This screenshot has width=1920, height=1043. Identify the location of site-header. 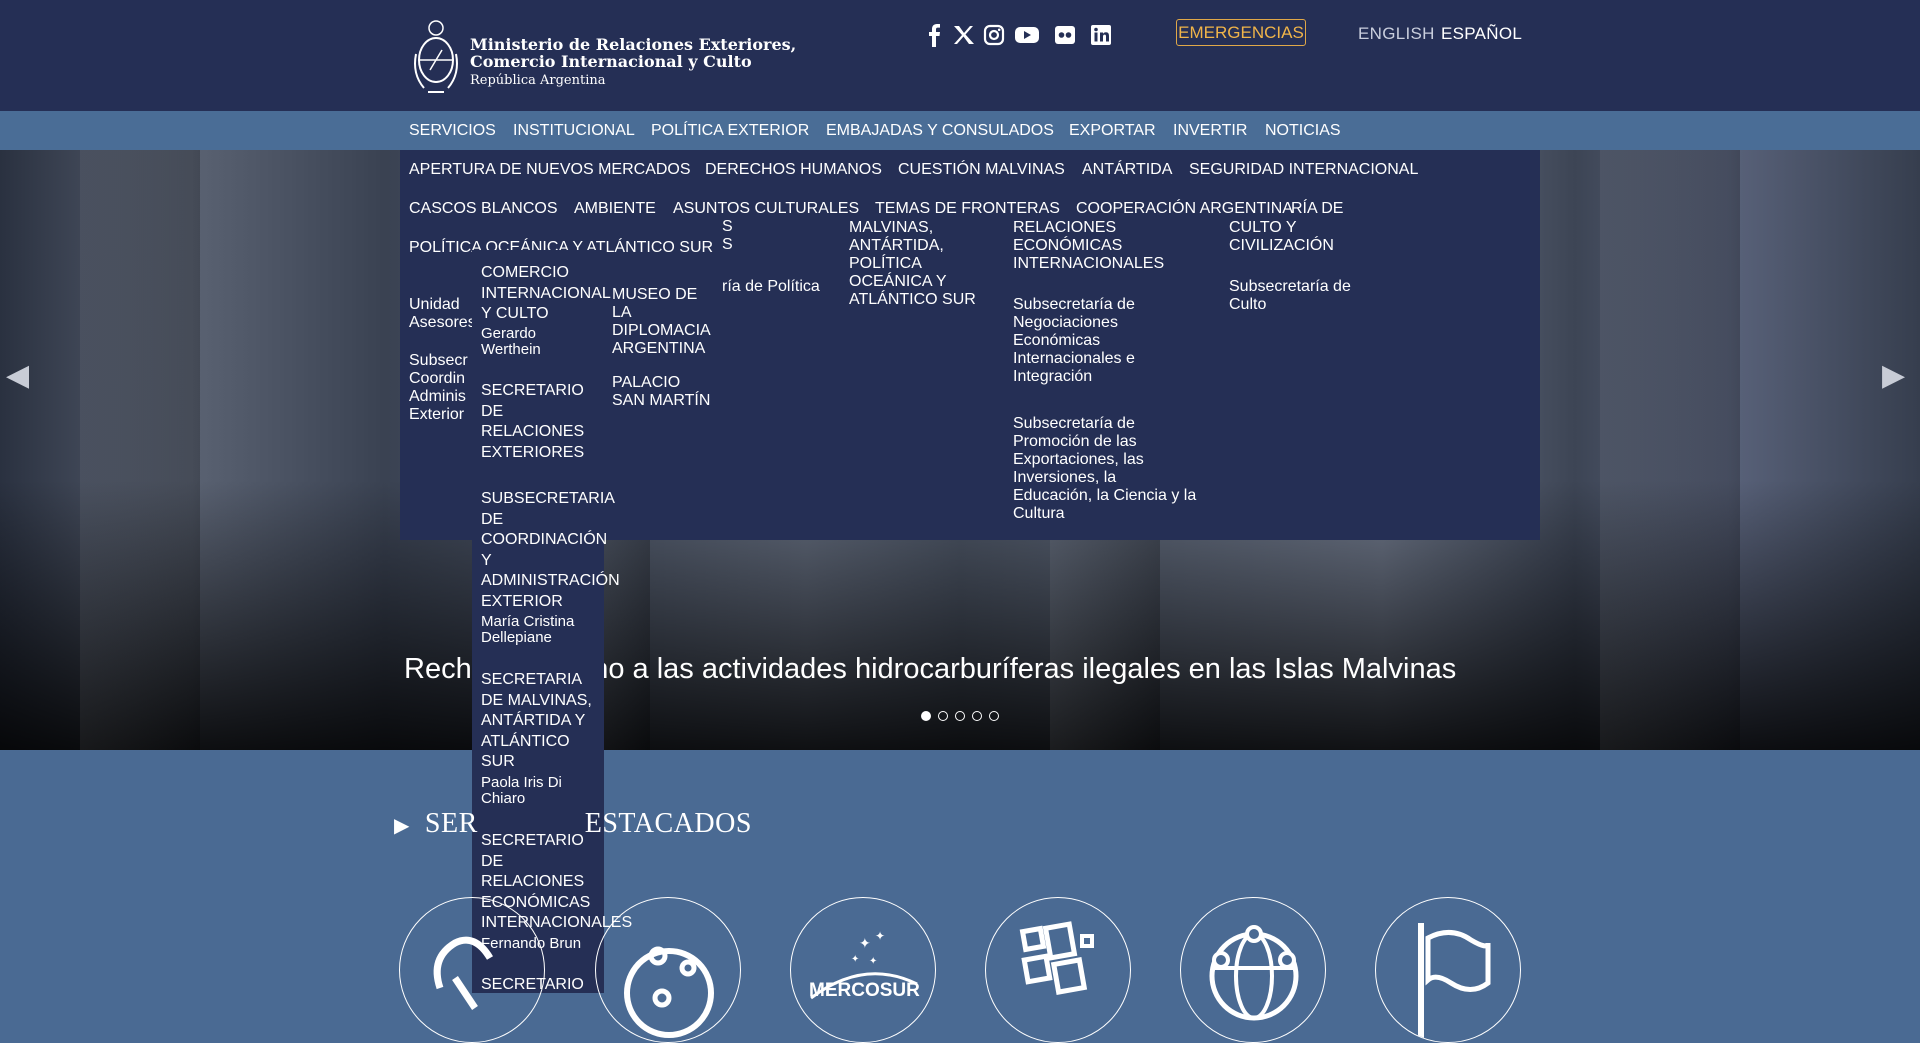
(960, 55).